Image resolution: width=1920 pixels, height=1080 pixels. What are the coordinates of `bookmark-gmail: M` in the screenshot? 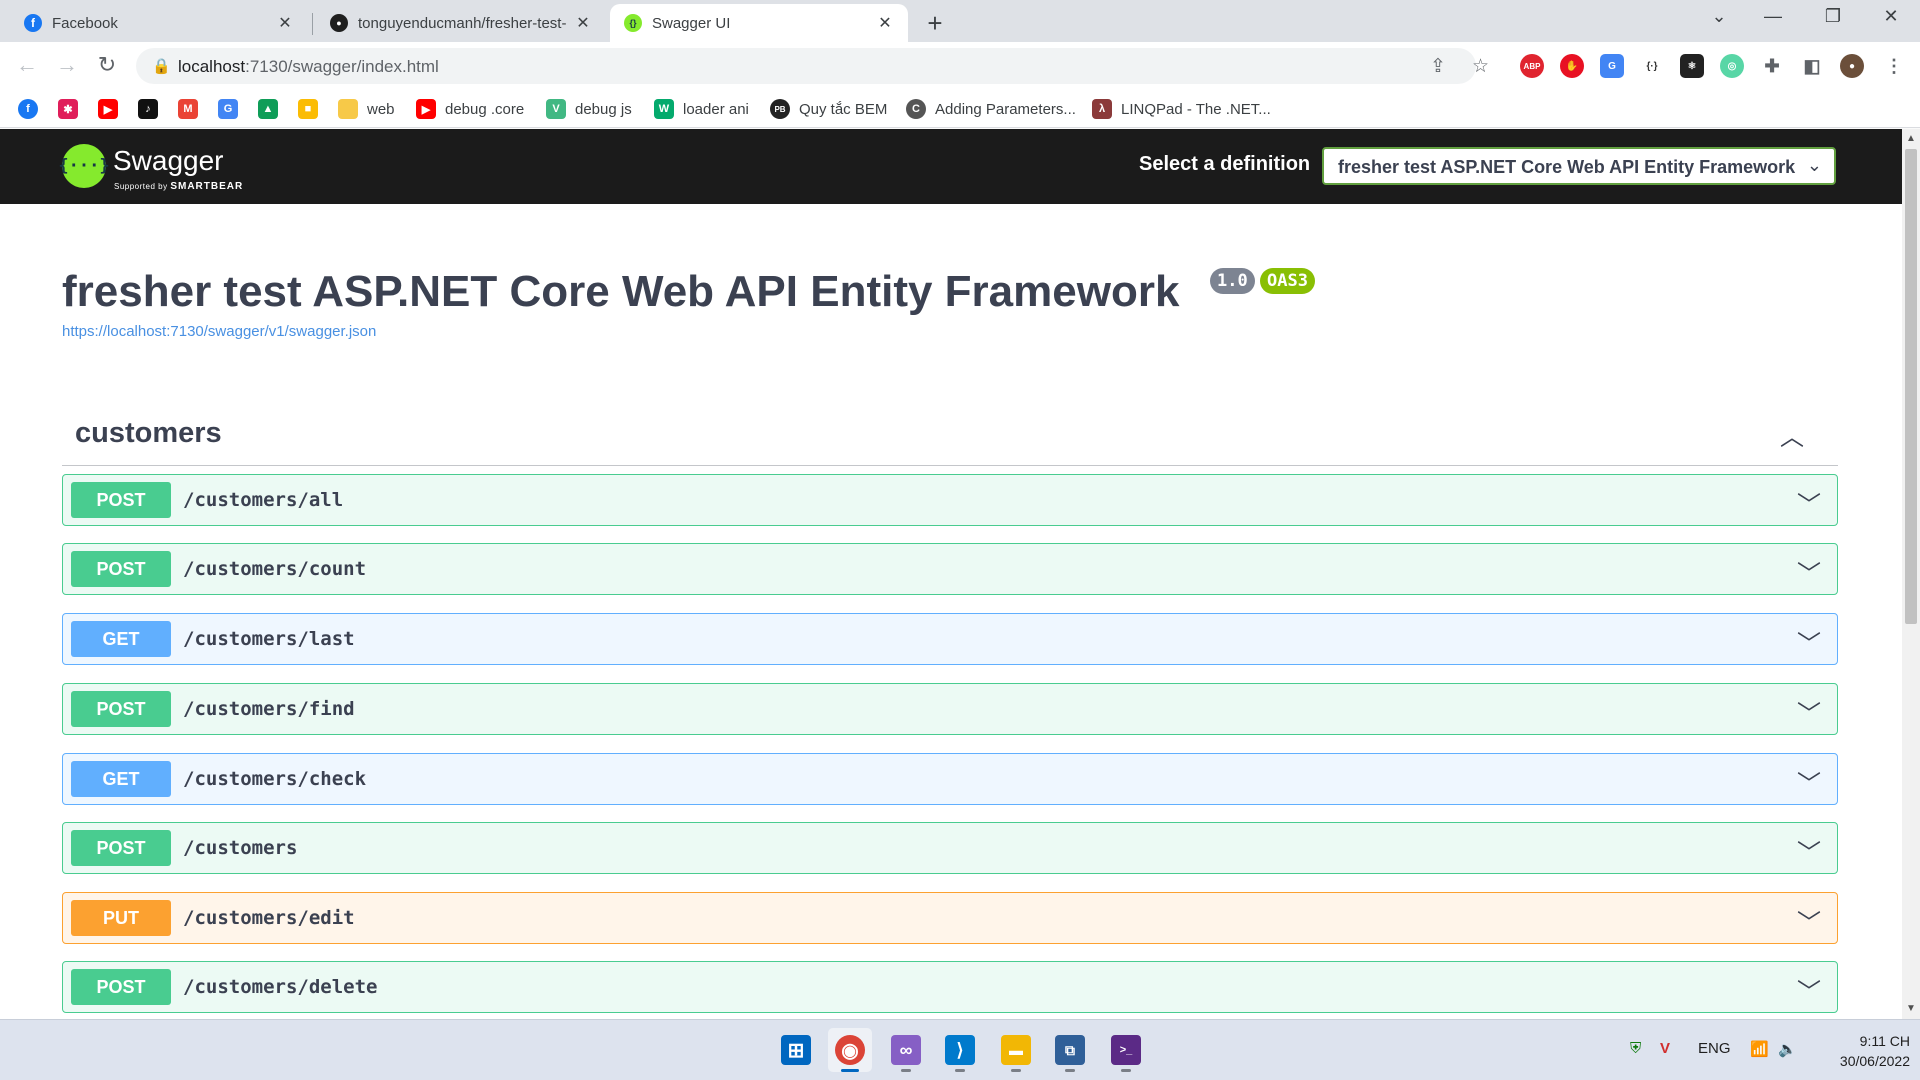 It's located at (188, 109).